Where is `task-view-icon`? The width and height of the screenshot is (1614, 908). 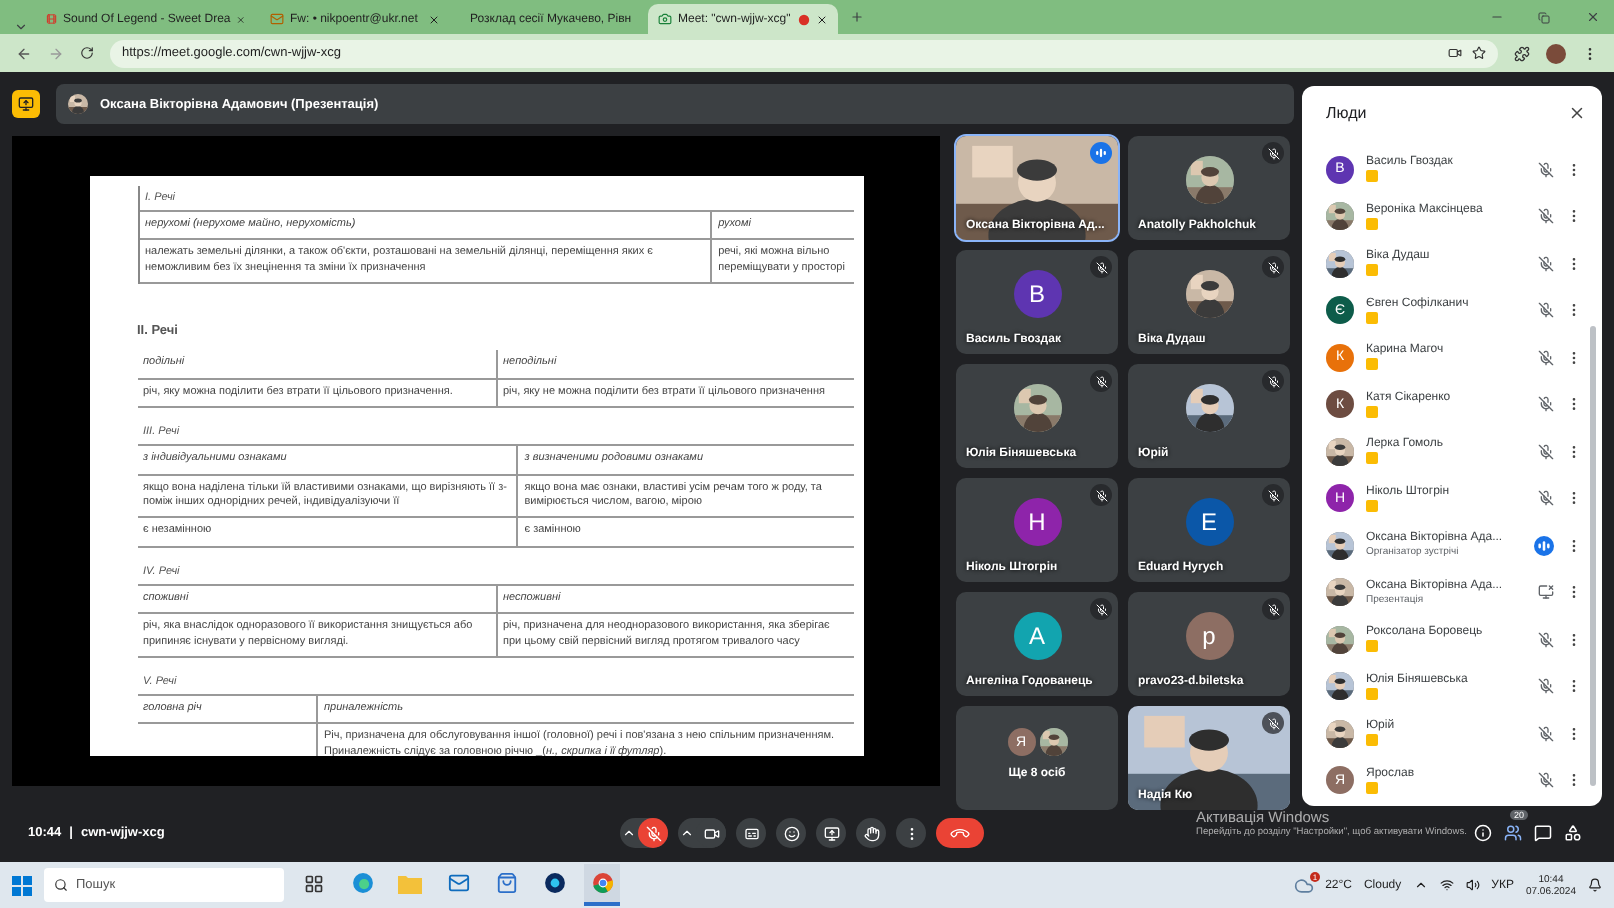 task-view-icon is located at coordinates (314, 883).